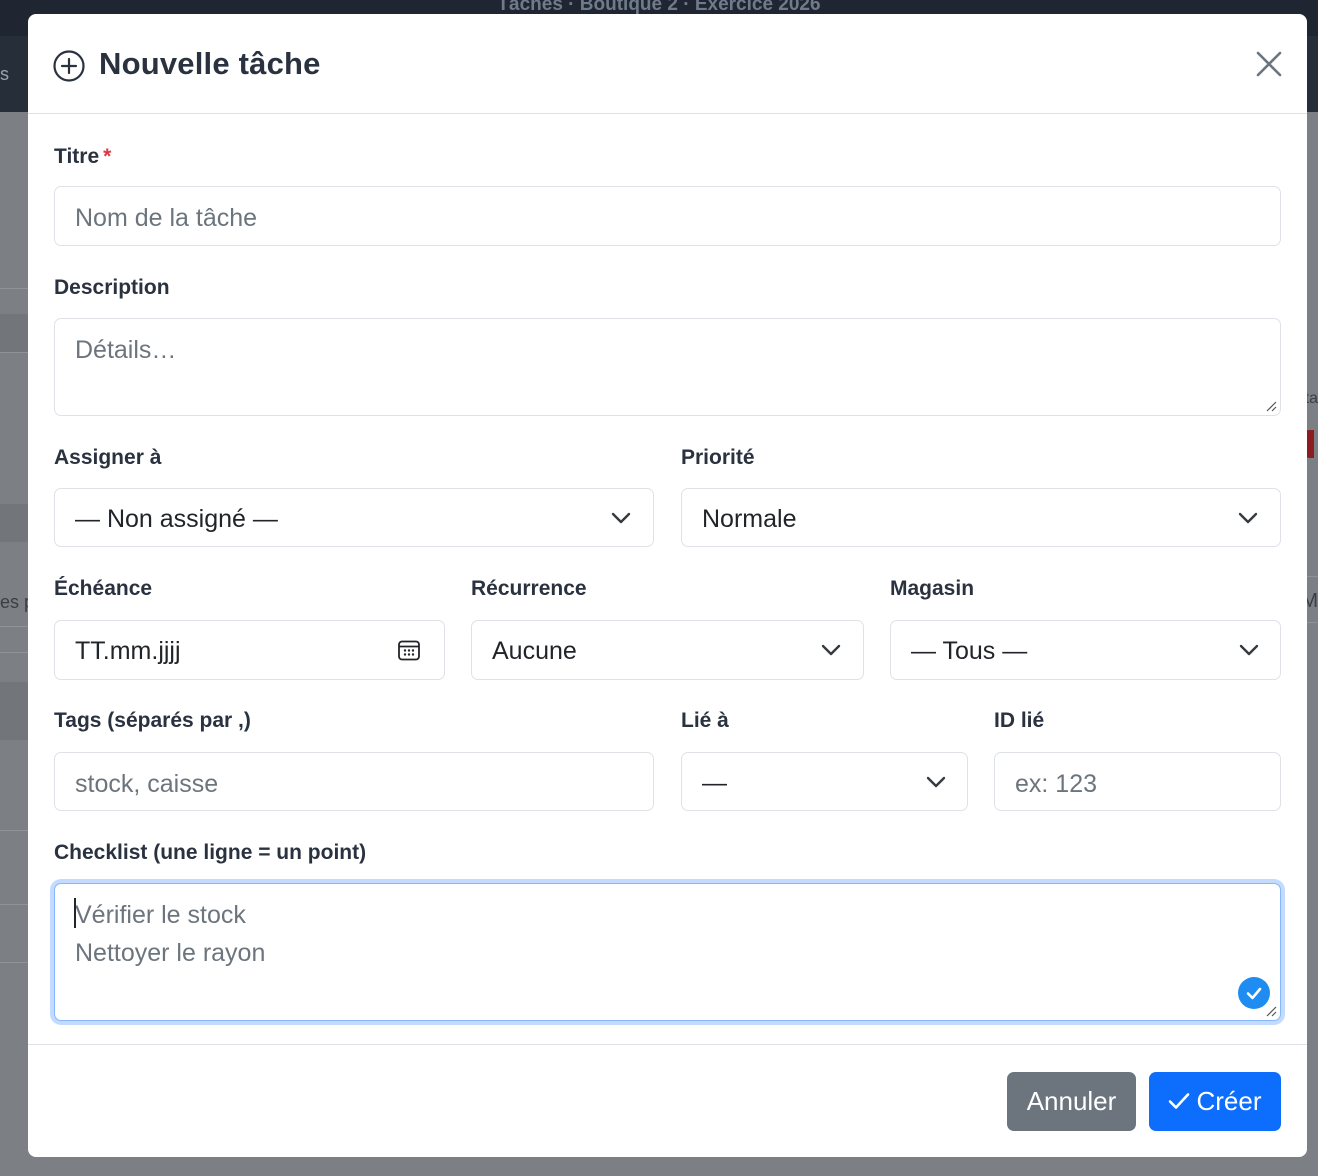 The image size is (1318, 1176). What do you see at coordinates (714, 783) in the screenshot?
I see `lie-a-value: —` at bounding box center [714, 783].